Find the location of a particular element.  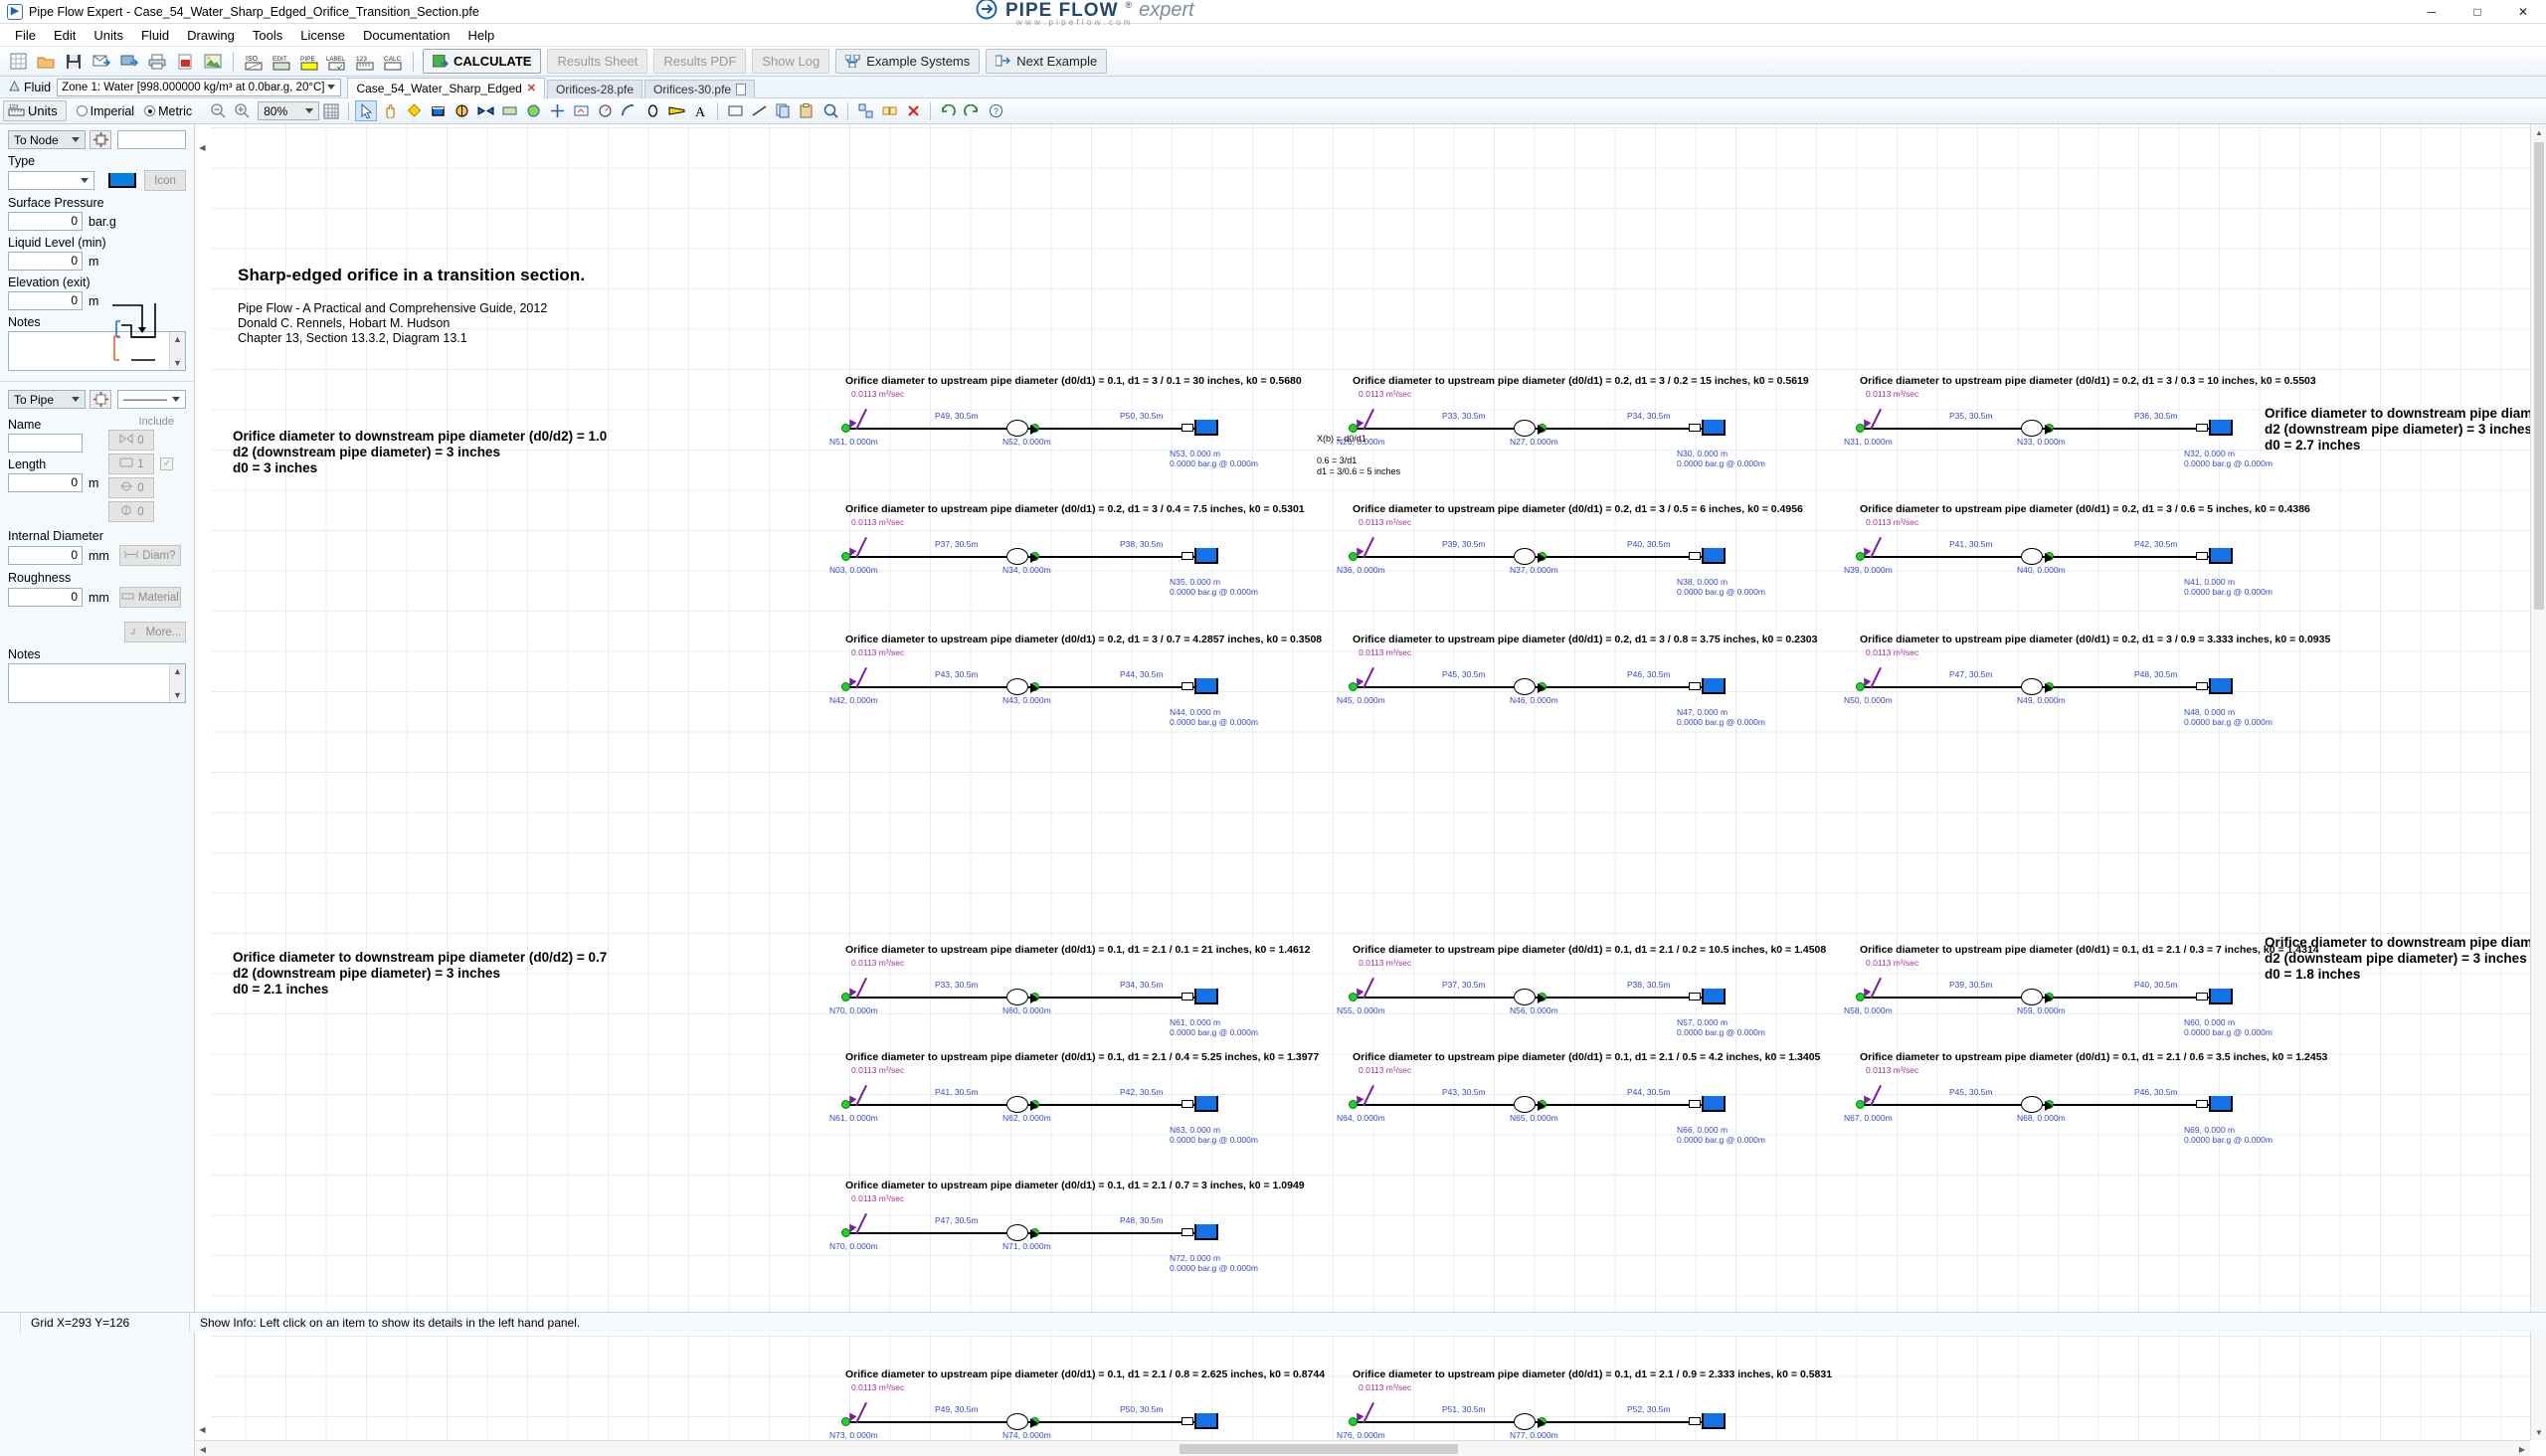

pressure-icon is located at coordinates (581, 110).